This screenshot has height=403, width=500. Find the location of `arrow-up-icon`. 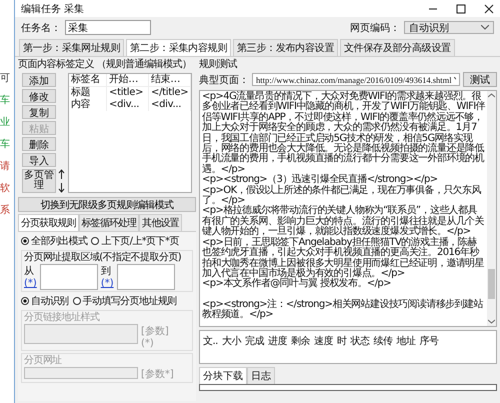

arrow-up-icon is located at coordinates (61, 174).